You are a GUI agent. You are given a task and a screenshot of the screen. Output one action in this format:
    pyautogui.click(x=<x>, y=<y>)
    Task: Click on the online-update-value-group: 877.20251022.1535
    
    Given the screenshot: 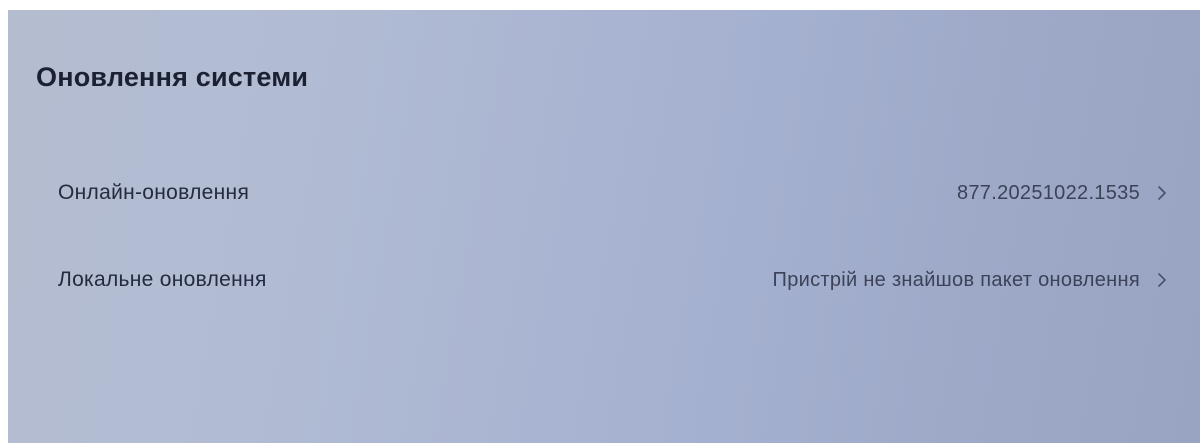 What is the action you would take?
    pyautogui.click(x=1063, y=193)
    